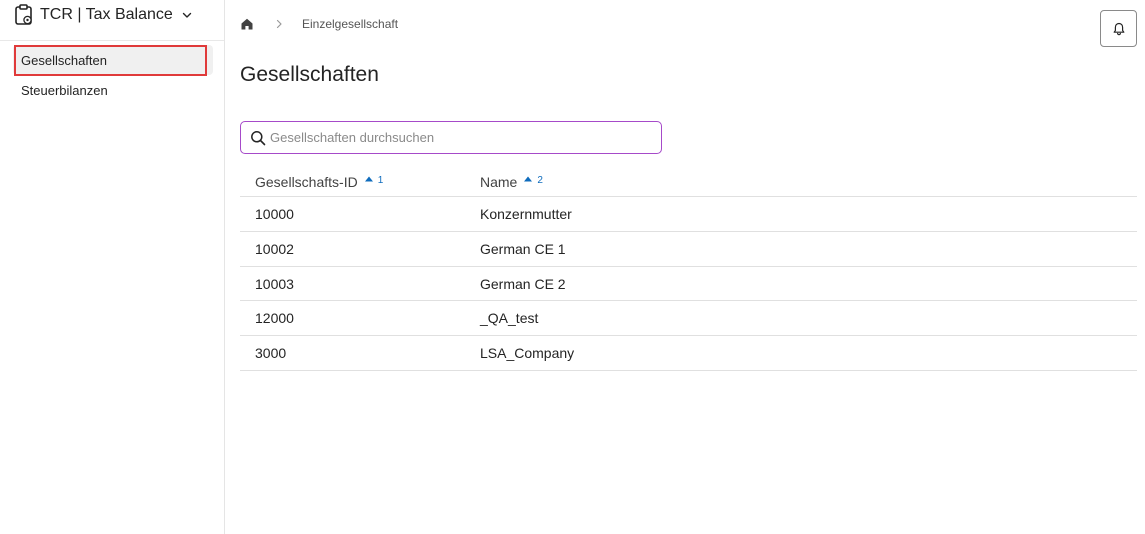  What do you see at coordinates (350, 24) in the screenshot?
I see `breadcrumb-current: Einzelgesellschaft` at bounding box center [350, 24].